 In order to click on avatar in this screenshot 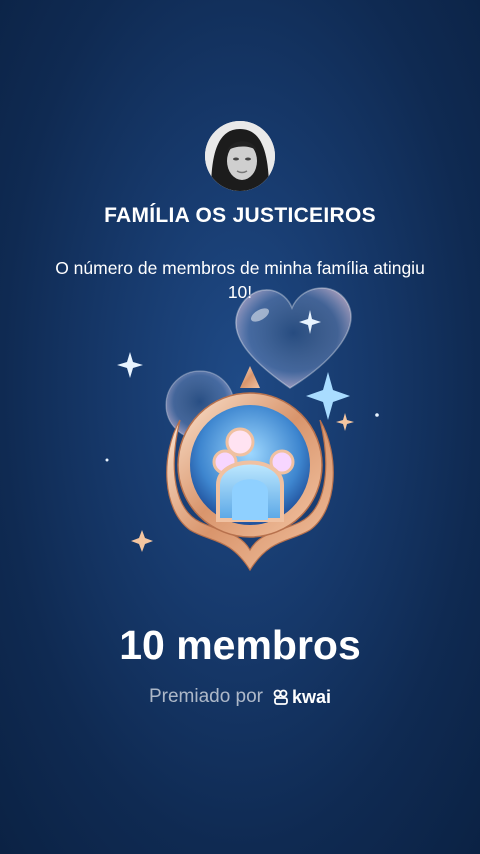, I will do `click(240, 156)`.